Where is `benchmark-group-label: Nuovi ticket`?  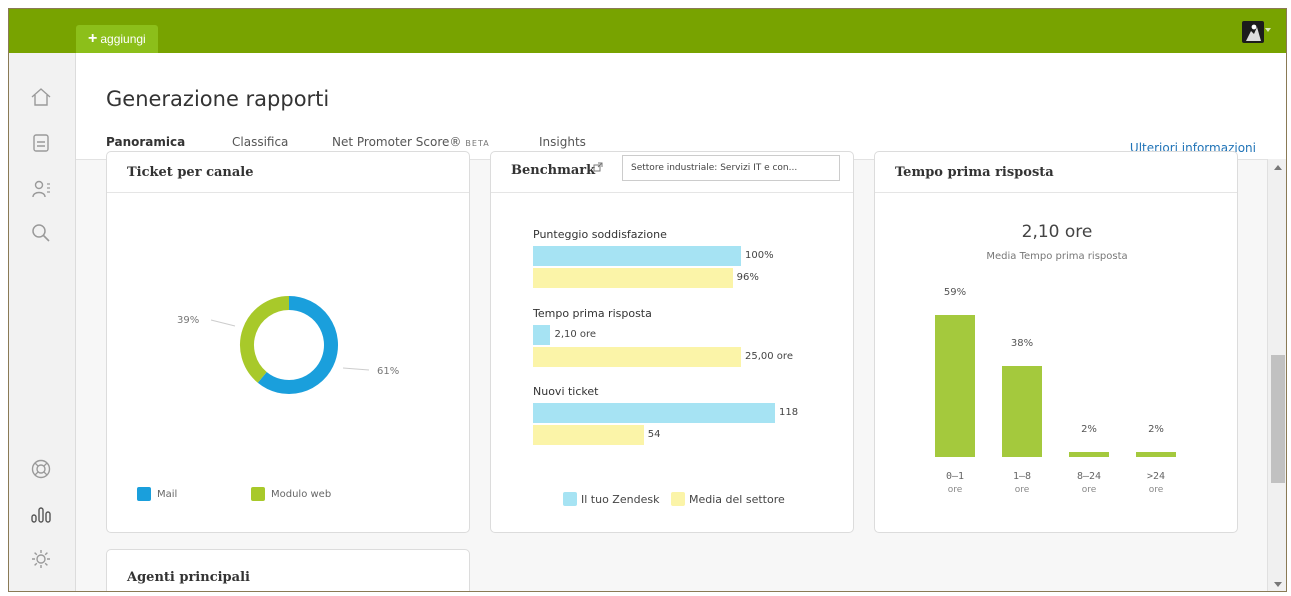 benchmark-group-label: Nuovi ticket is located at coordinates (566, 391).